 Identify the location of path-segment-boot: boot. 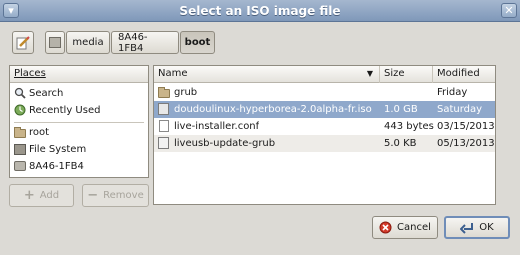
(197, 42).